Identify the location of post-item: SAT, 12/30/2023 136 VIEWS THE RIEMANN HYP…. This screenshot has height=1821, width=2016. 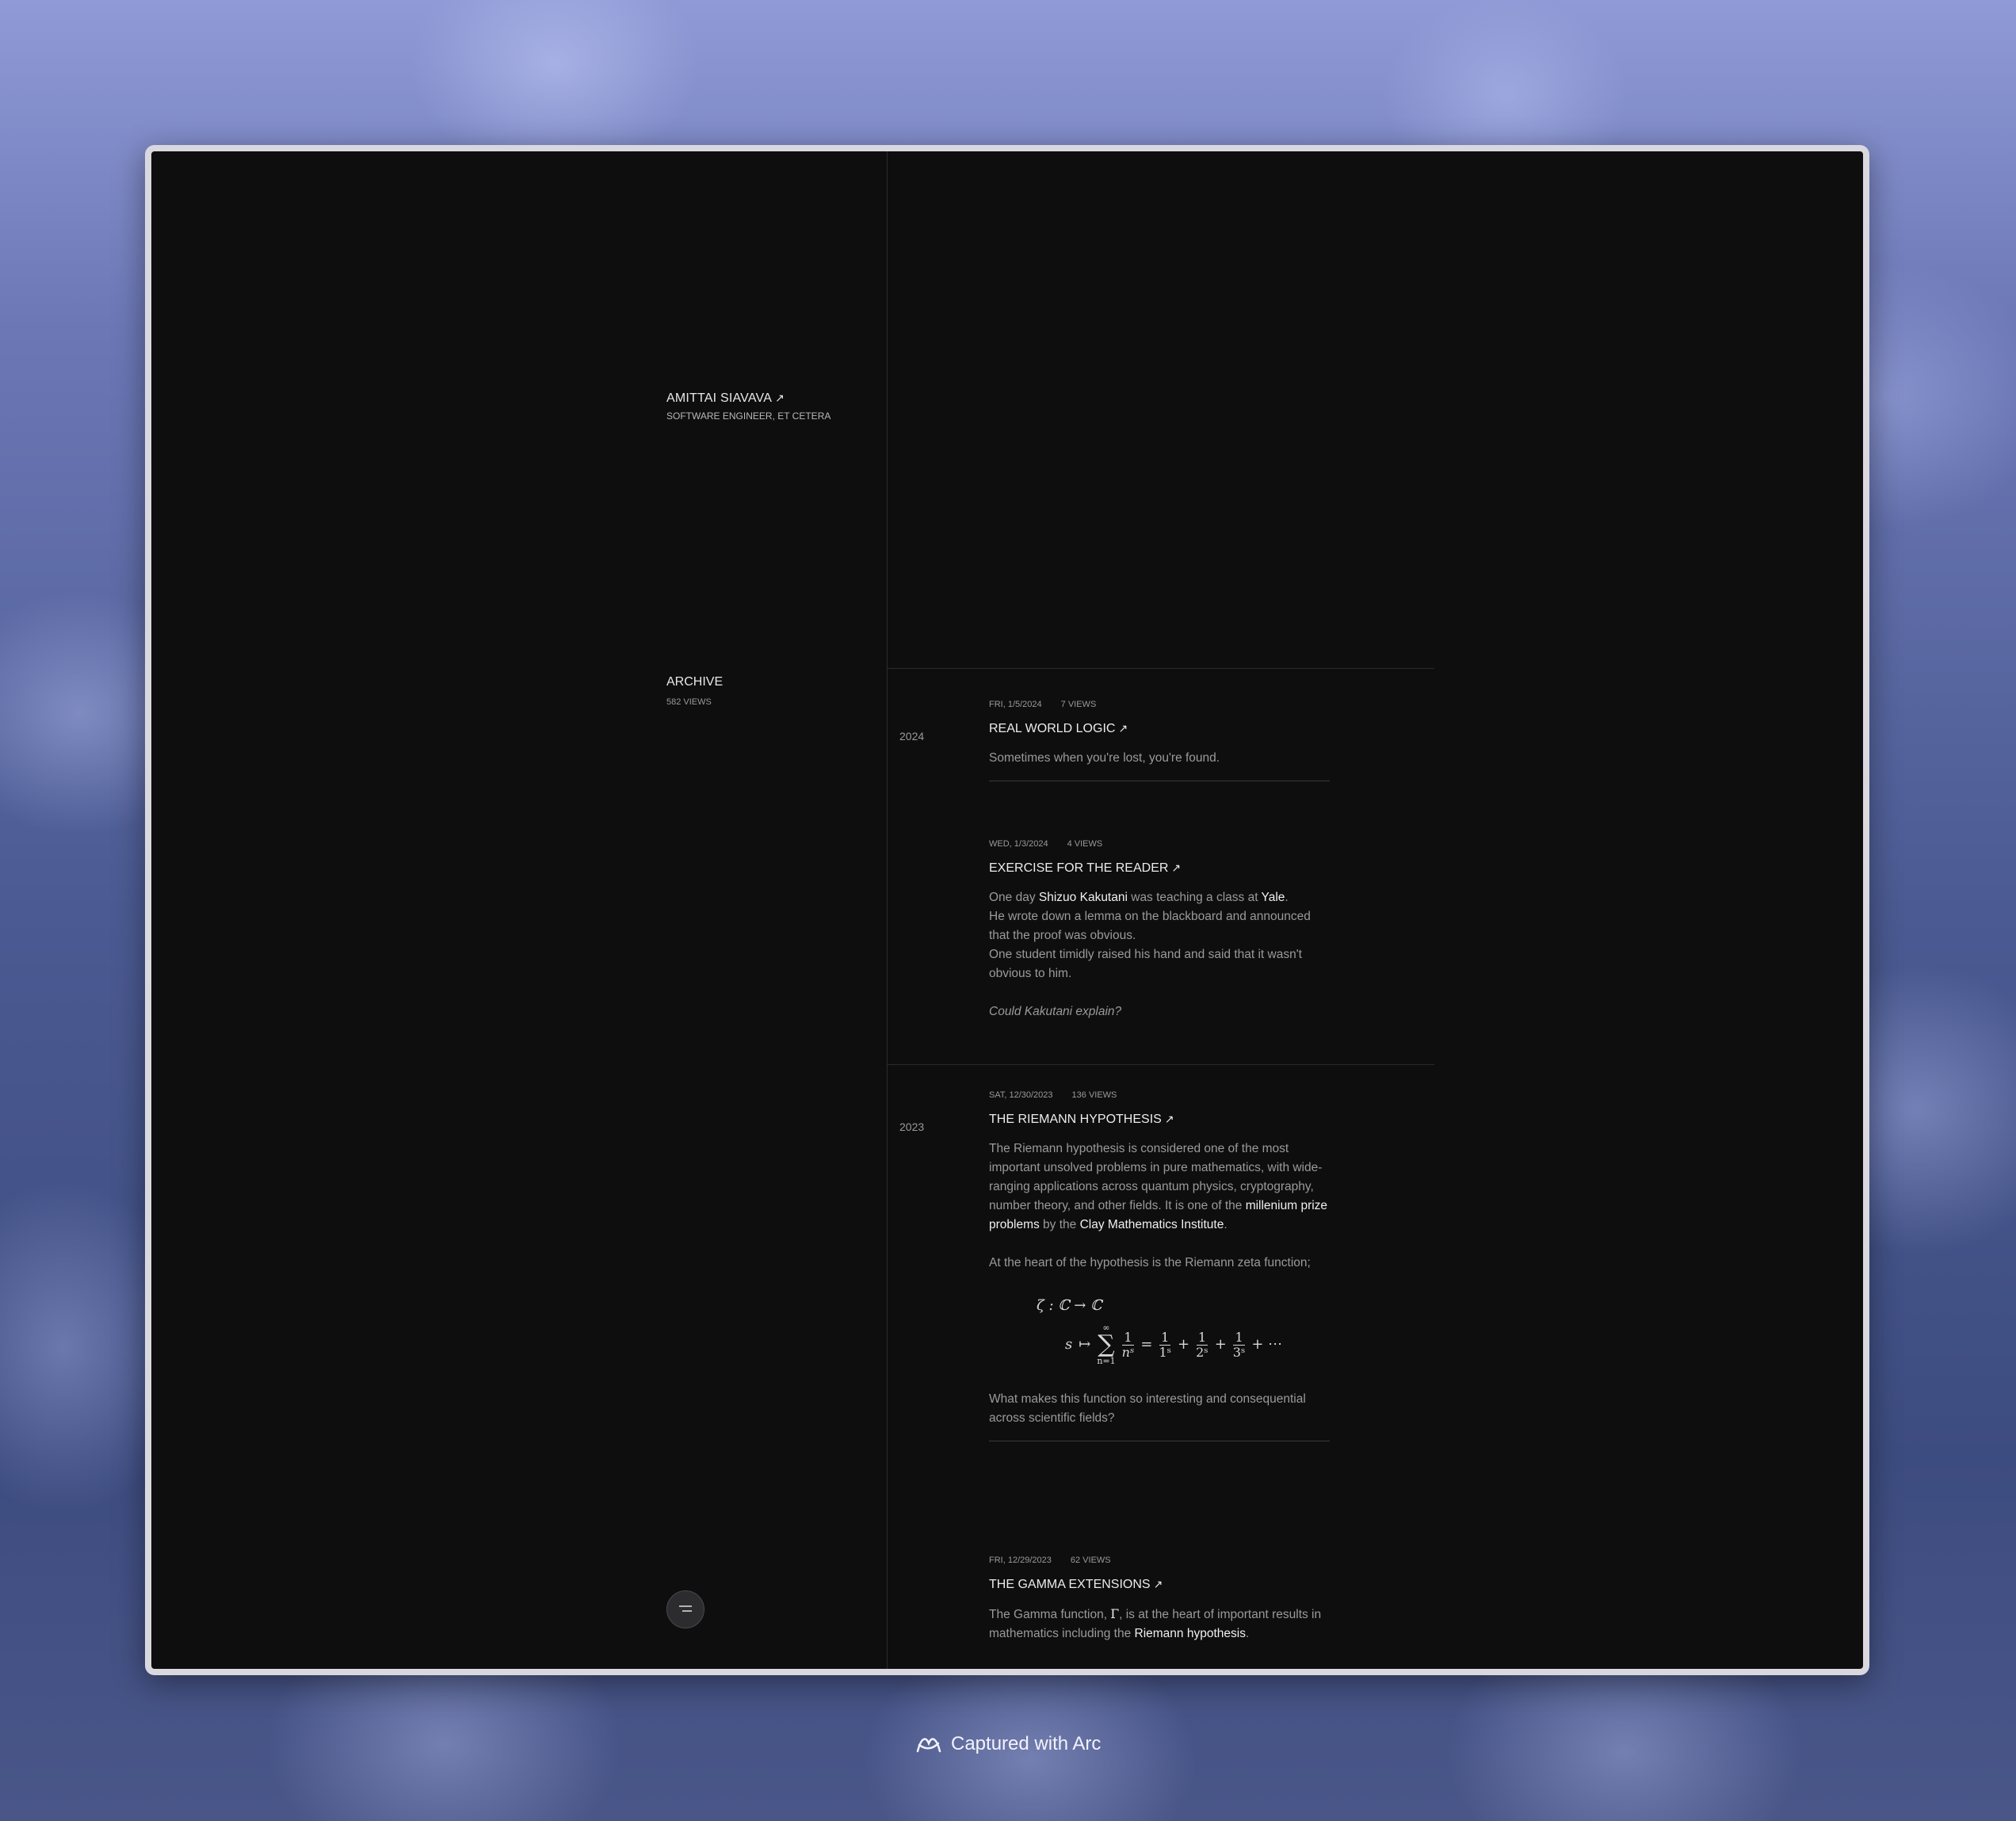
(1159, 1265).